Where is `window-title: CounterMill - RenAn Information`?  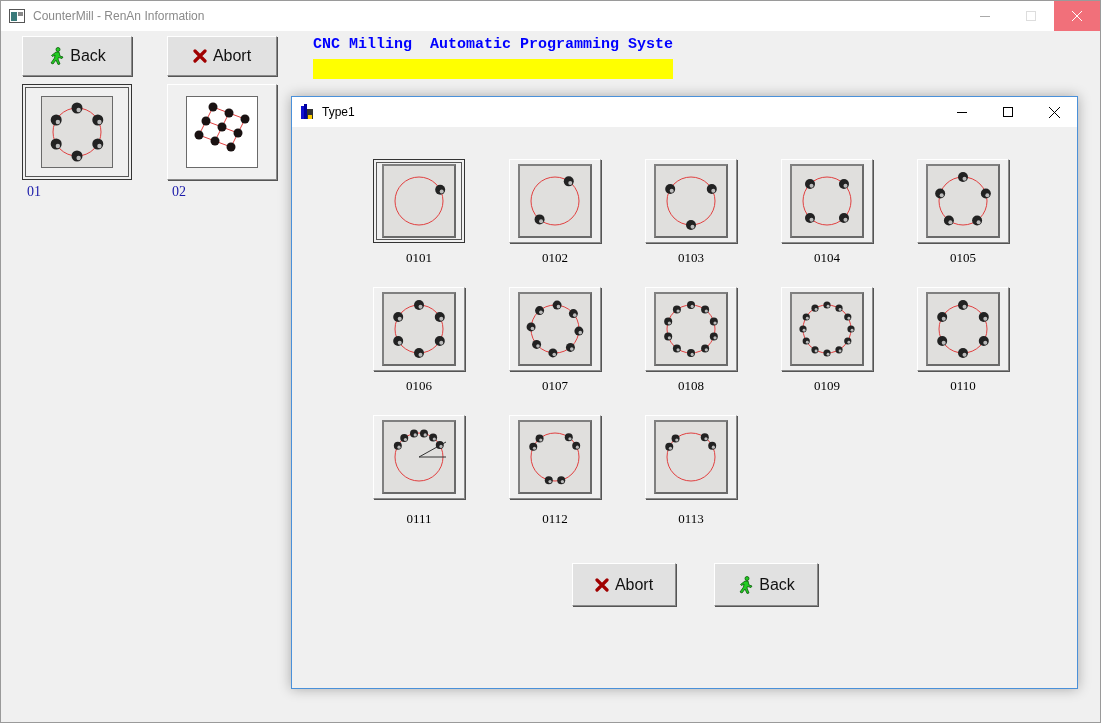
window-title: CounterMill - RenAn Information is located at coordinates (119, 16).